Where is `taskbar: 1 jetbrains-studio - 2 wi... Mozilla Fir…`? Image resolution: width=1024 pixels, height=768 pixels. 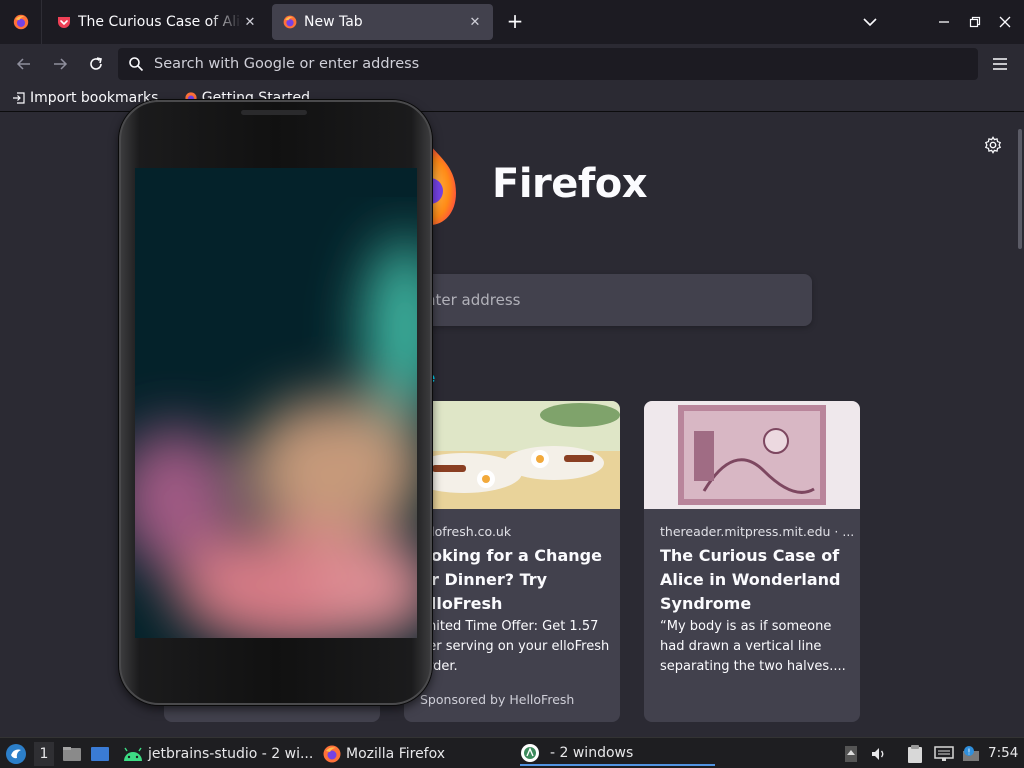 taskbar: 1 jetbrains-studio - 2 wi... Mozilla Fir… is located at coordinates (512, 752).